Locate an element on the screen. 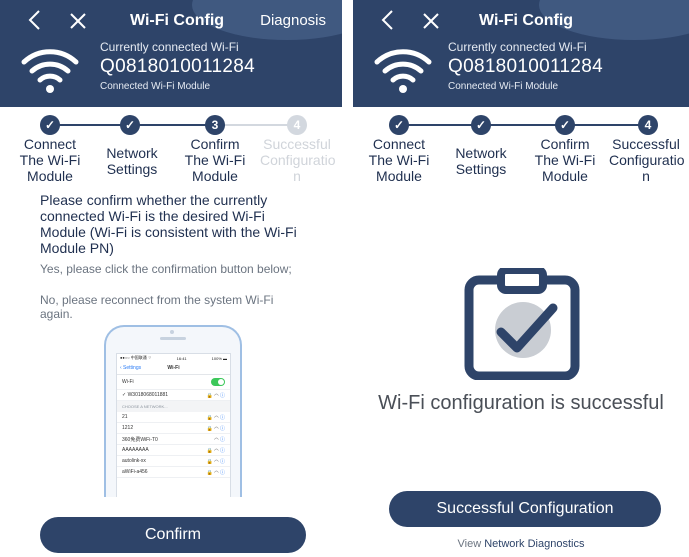  network-row: aWiFi-a456 🔒 ◠ ⓘ is located at coordinates (173, 472).